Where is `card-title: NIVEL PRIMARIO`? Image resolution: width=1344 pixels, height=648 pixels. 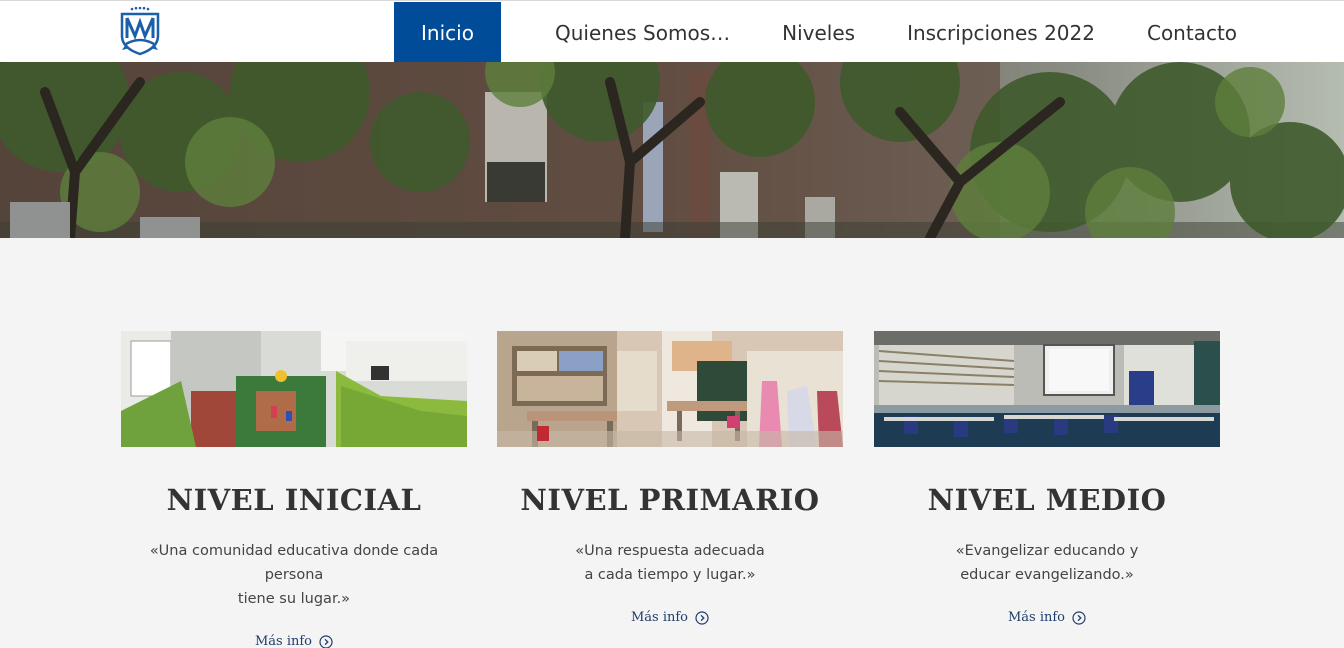 card-title: NIVEL PRIMARIO is located at coordinates (670, 500).